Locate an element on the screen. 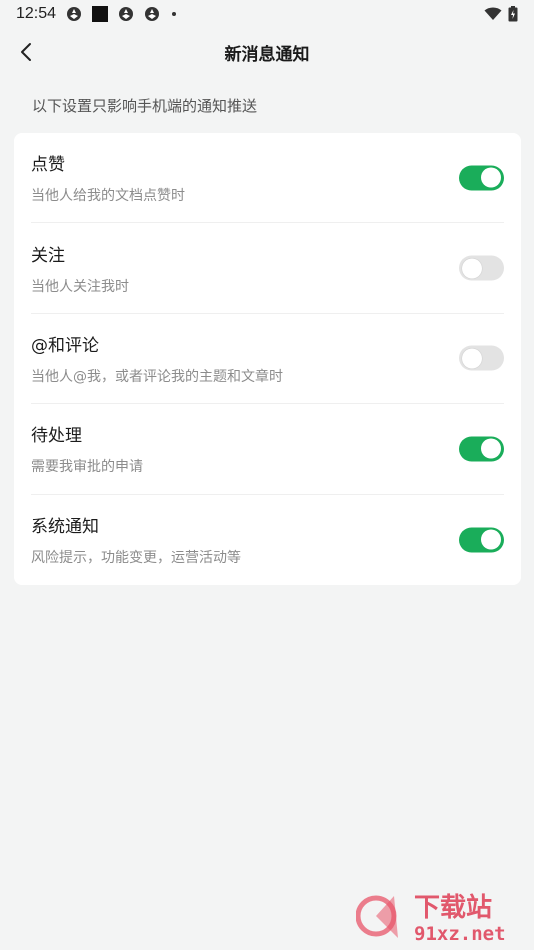 This screenshot has width=534, height=950. setting-row-follow: 关注 当他人关注我时 is located at coordinates (267, 268).